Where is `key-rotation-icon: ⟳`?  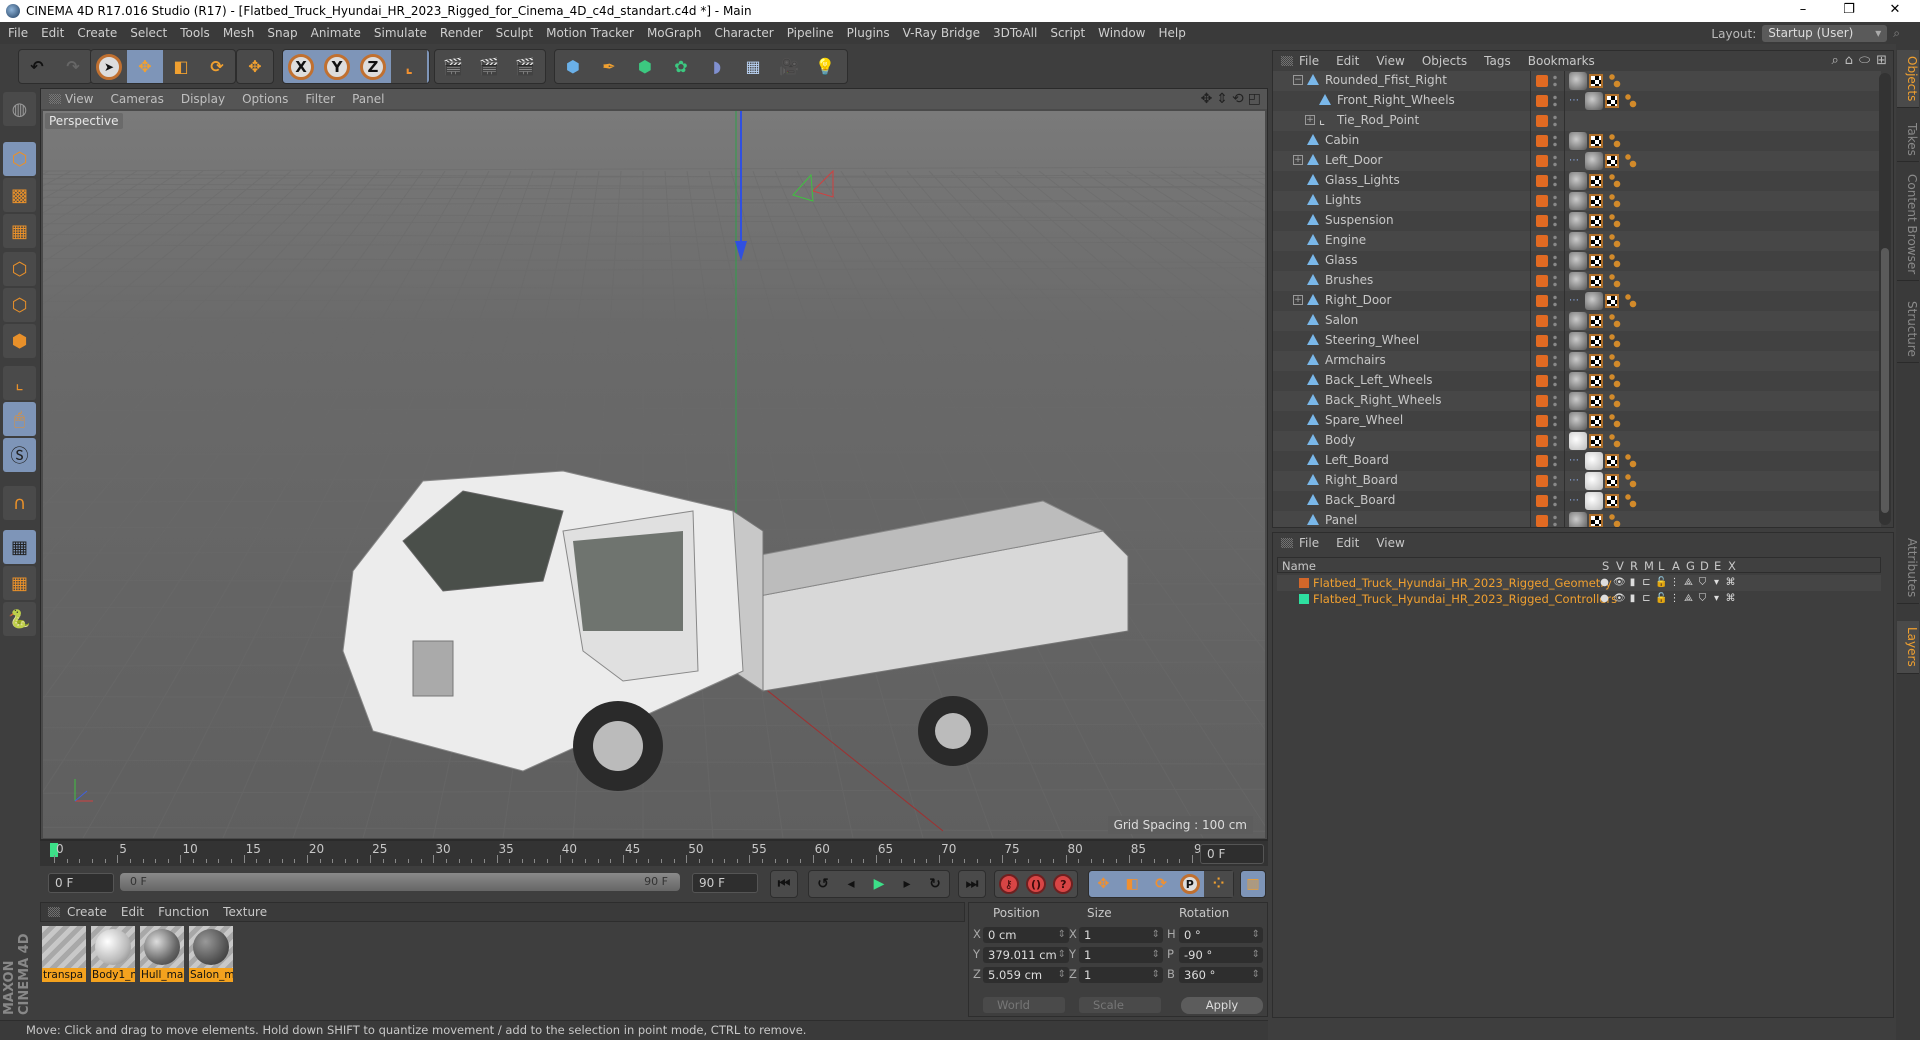 key-rotation-icon: ⟳ is located at coordinates (1161, 884).